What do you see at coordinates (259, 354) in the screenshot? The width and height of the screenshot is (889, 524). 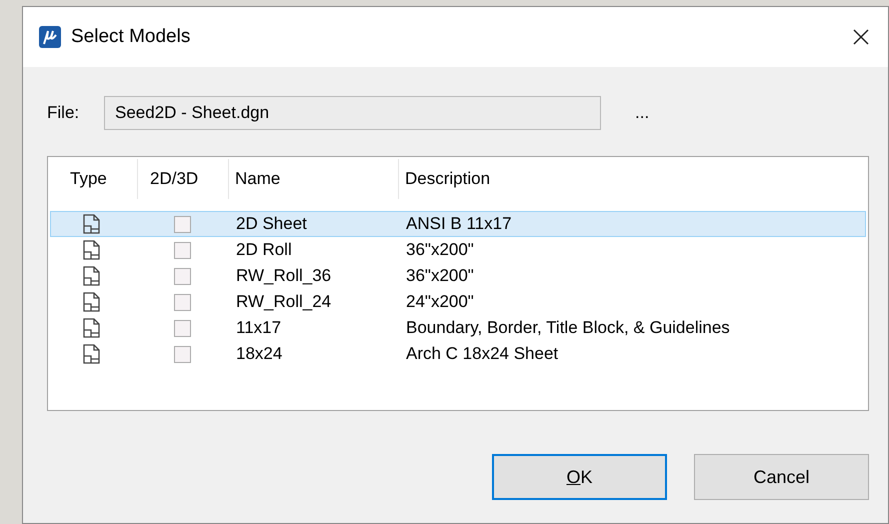 I see `model-name: 18x24` at bounding box center [259, 354].